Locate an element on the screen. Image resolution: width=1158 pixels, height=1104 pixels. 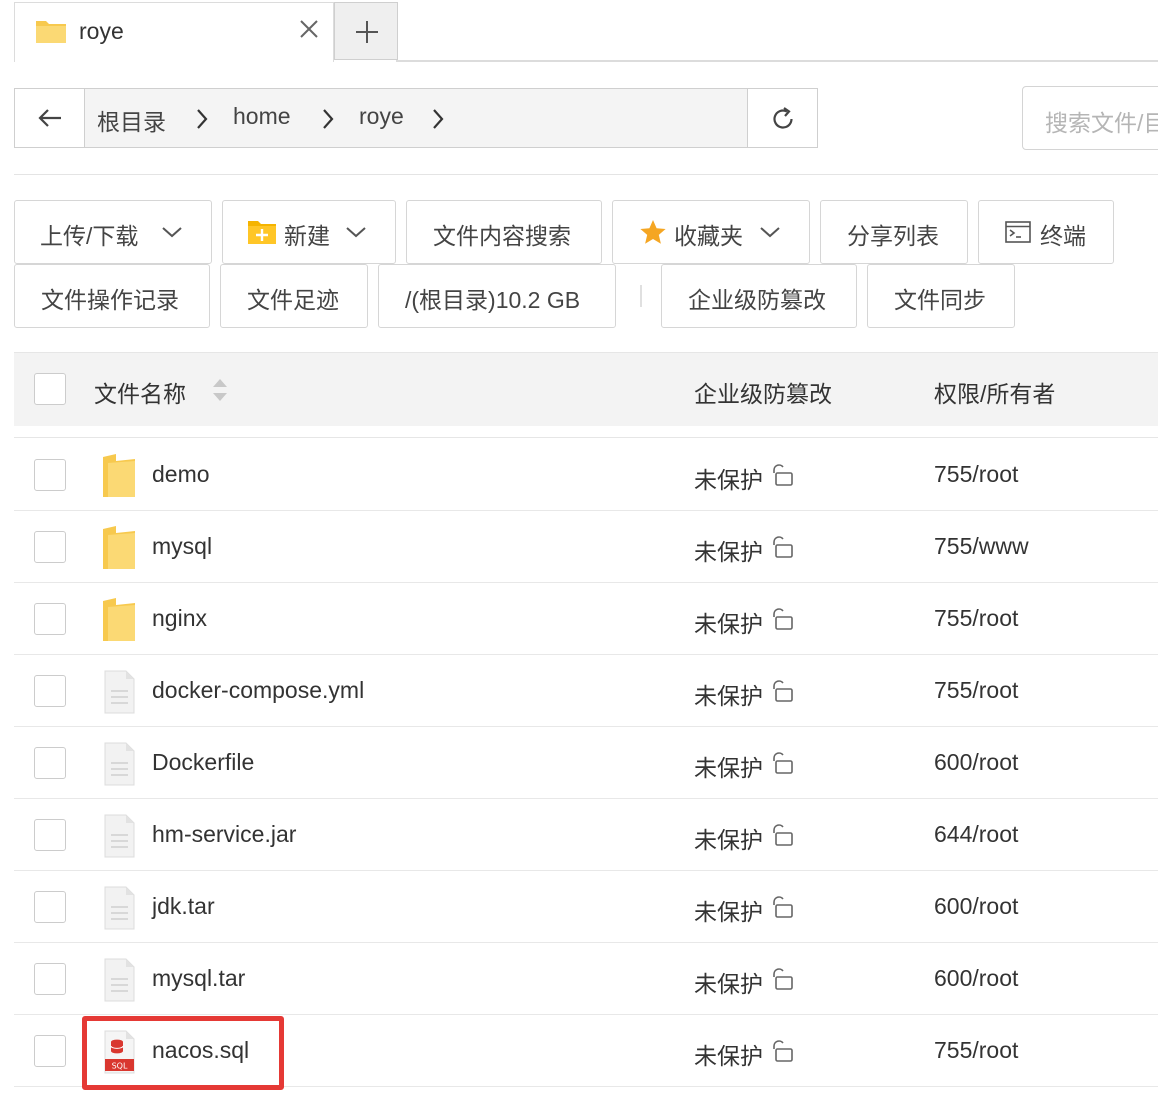
column-header-protection: 企业级防篡改 is located at coordinates (763, 394).